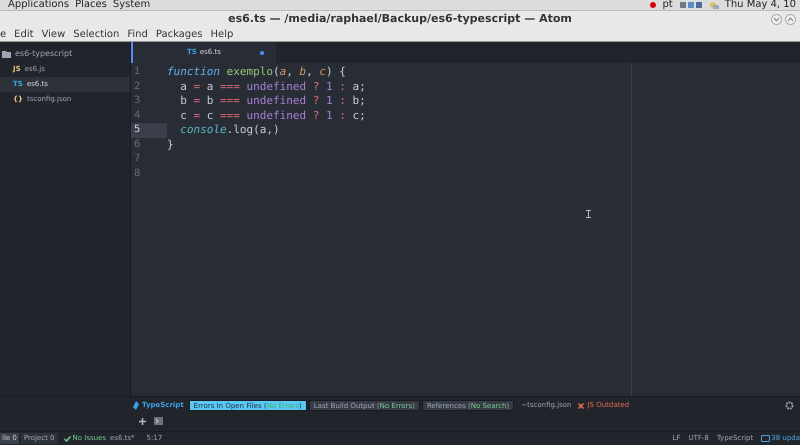 This screenshot has height=445, width=800. What do you see at coordinates (137, 173) in the screenshot?
I see `line-number: 8` at bounding box center [137, 173].